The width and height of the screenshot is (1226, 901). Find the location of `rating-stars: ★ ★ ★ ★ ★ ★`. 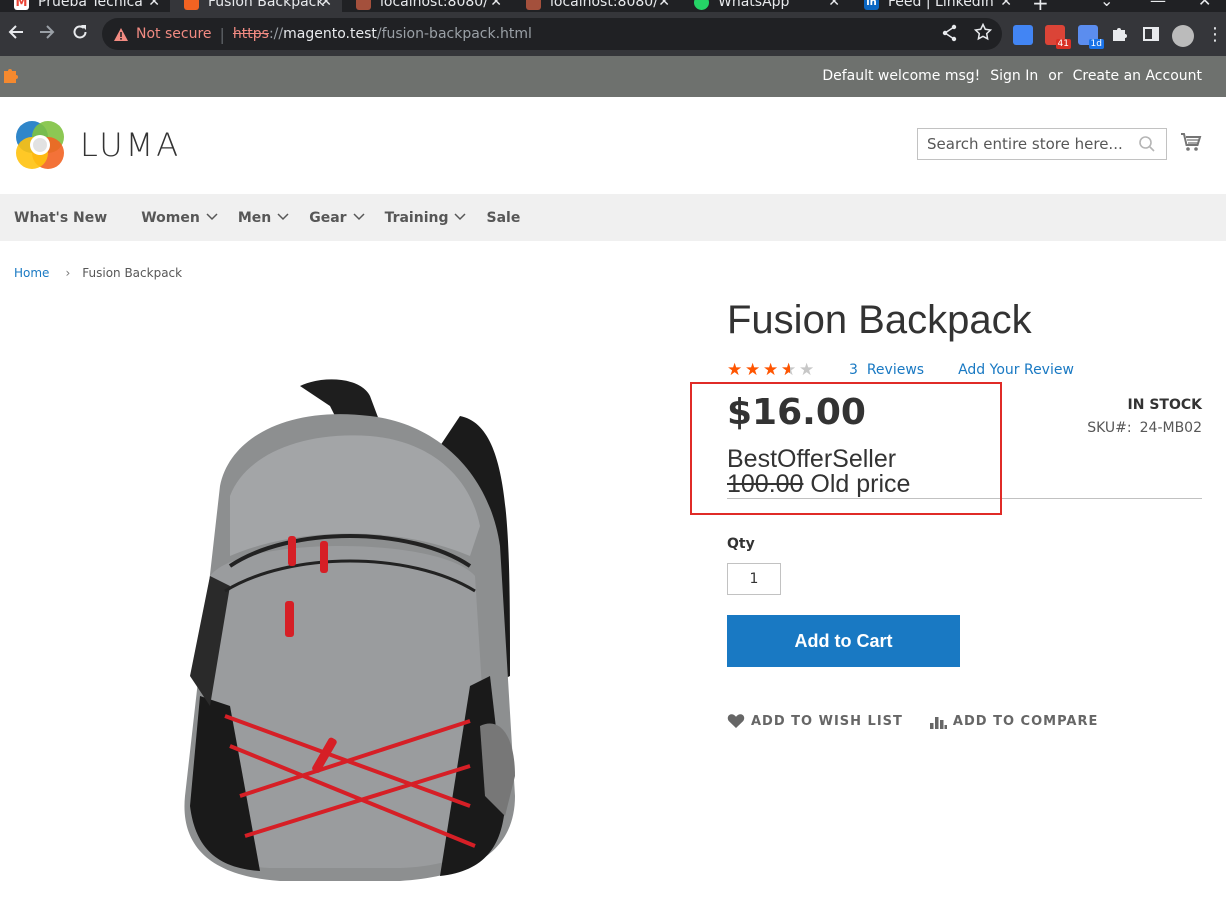

rating-stars: ★ ★ ★ ★ ★ ★ is located at coordinates (772, 370).